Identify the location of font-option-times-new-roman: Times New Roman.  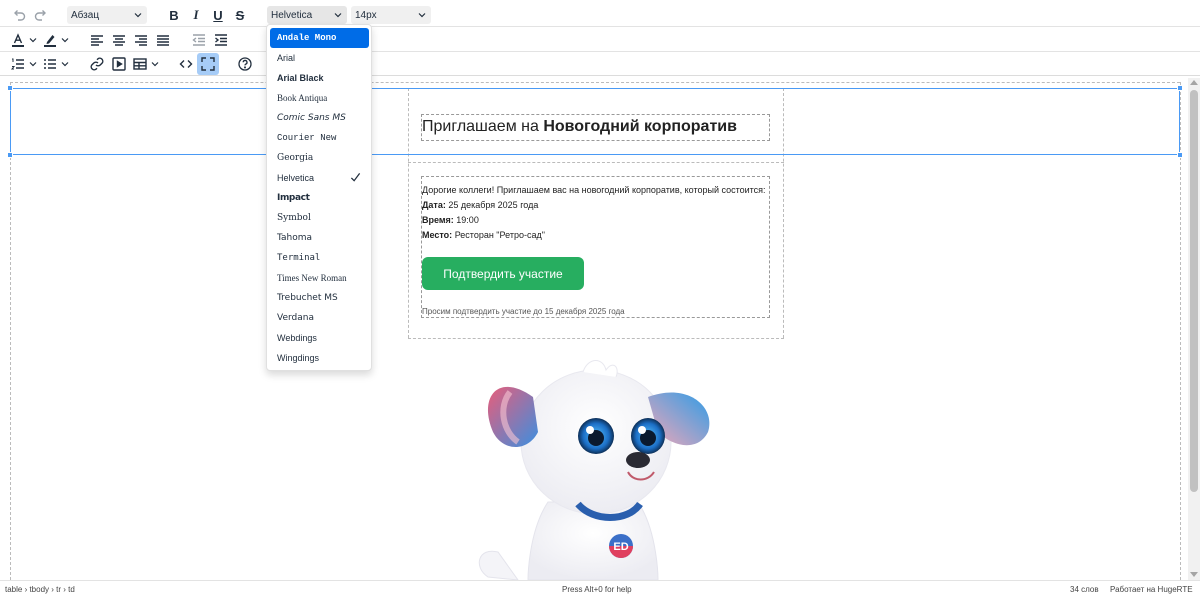
(319, 278).